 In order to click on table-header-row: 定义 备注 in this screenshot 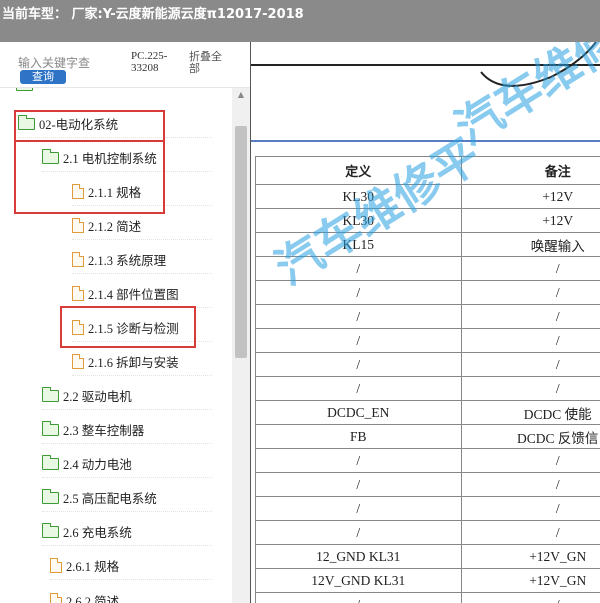, I will do `click(427, 170)`.